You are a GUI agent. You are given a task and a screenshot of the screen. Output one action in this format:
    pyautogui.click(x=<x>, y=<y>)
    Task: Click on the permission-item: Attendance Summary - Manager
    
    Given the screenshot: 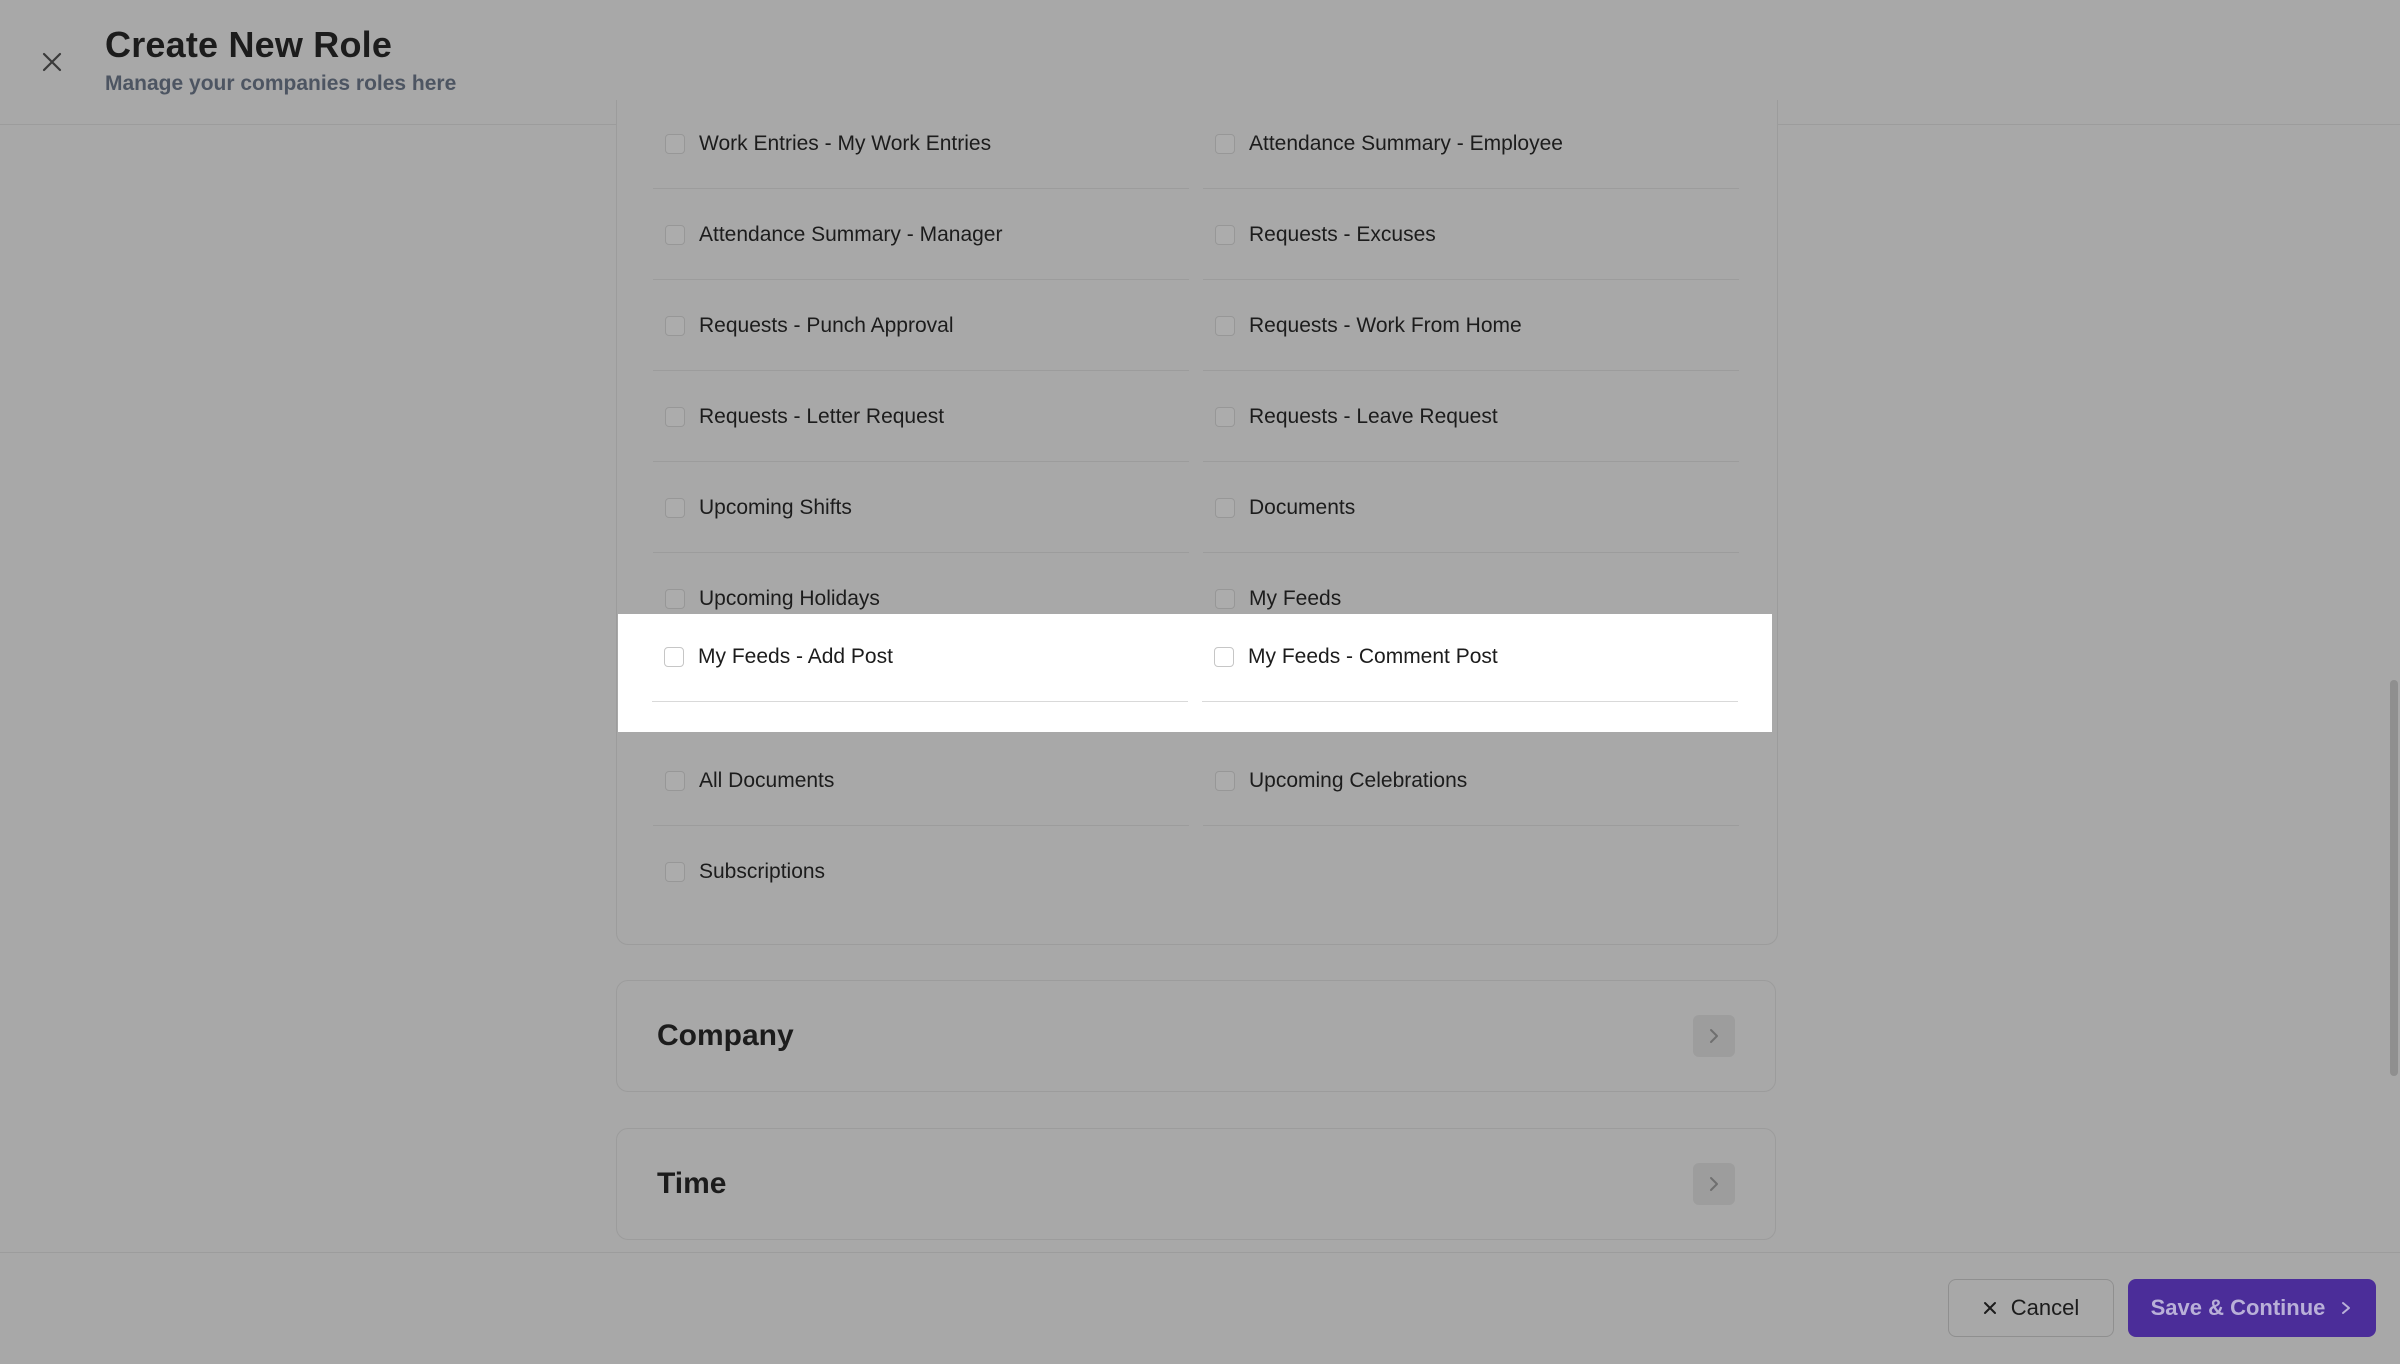 What is the action you would take?
    pyautogui.click(x=921, y=235)
    